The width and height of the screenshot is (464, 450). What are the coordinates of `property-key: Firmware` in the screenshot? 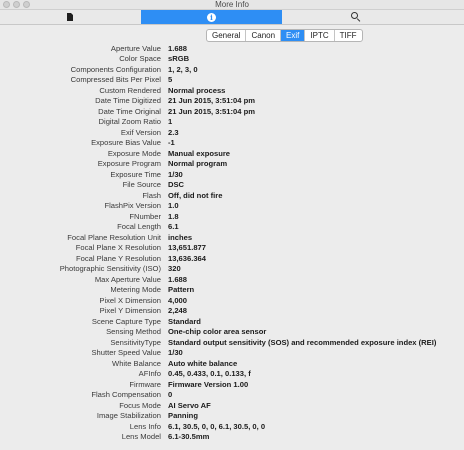 It's located at (145, 384).